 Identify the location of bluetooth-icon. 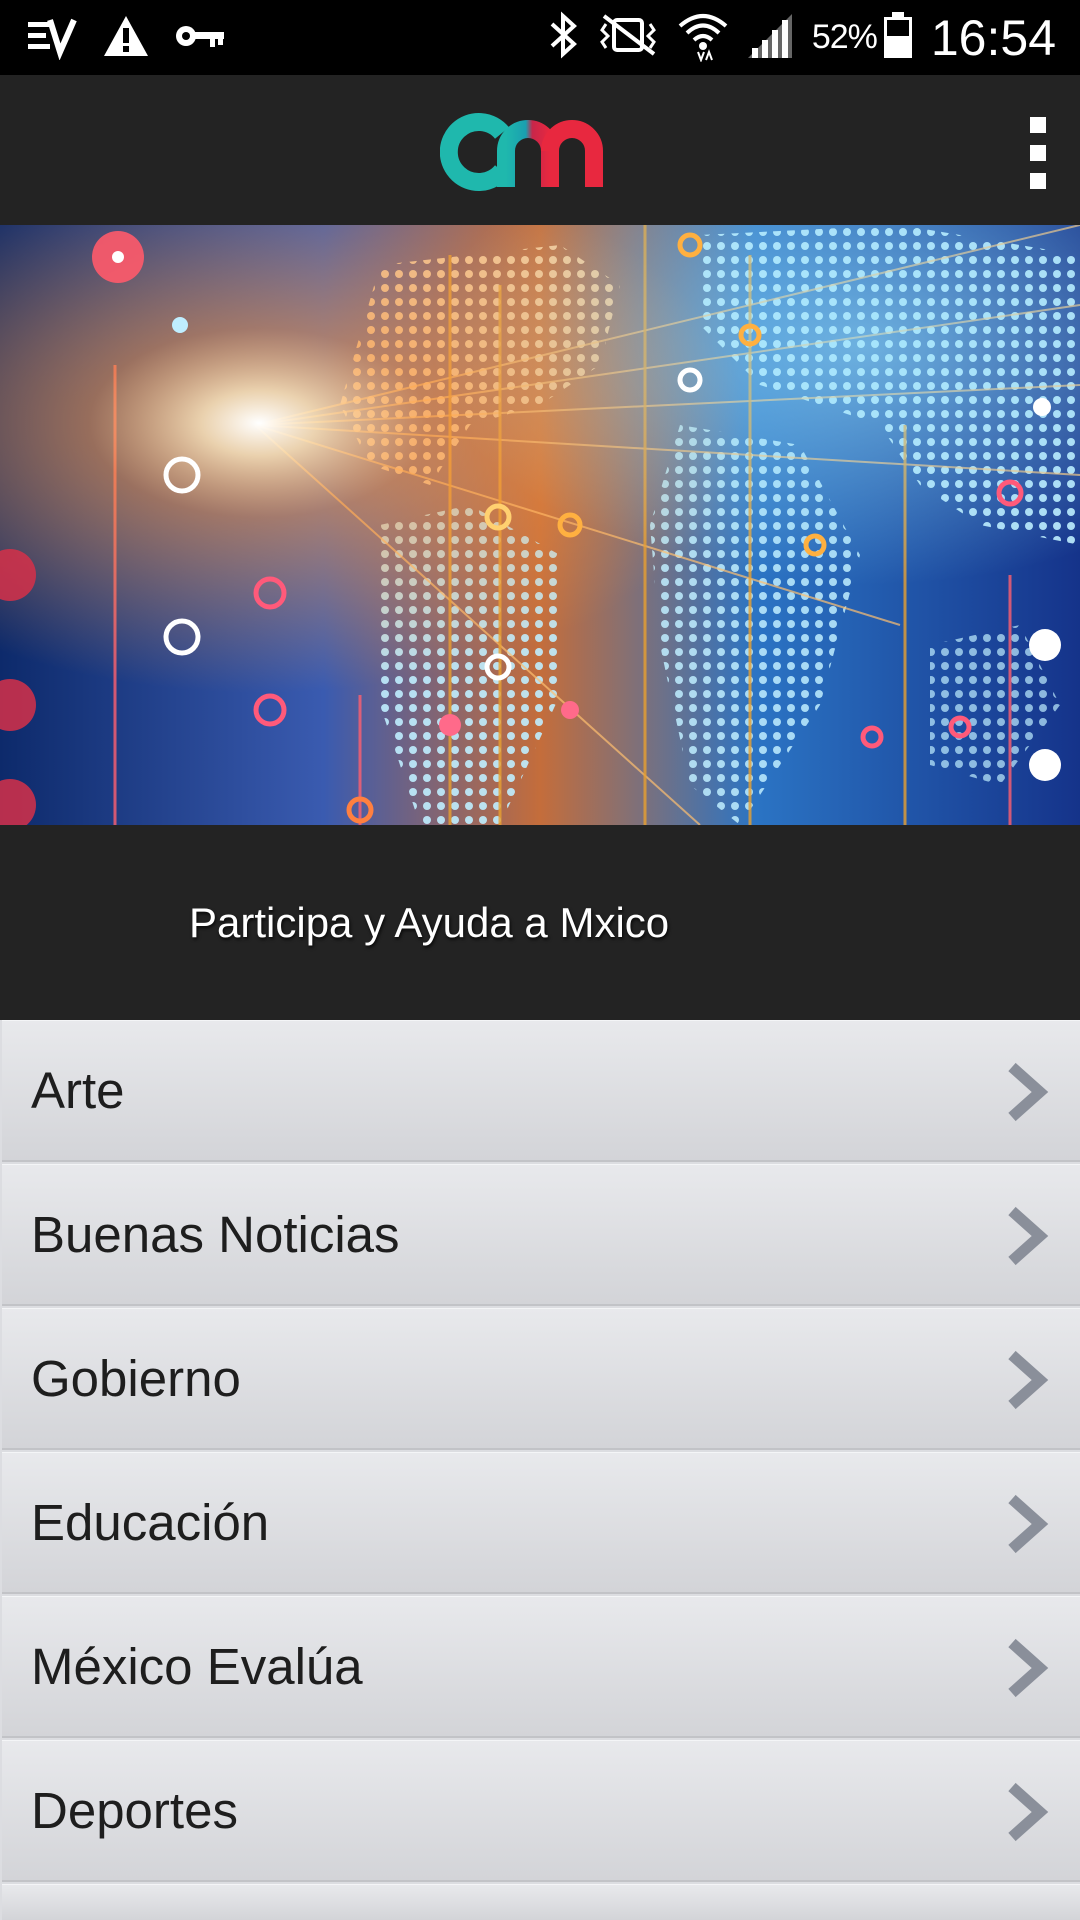
(563, 37).